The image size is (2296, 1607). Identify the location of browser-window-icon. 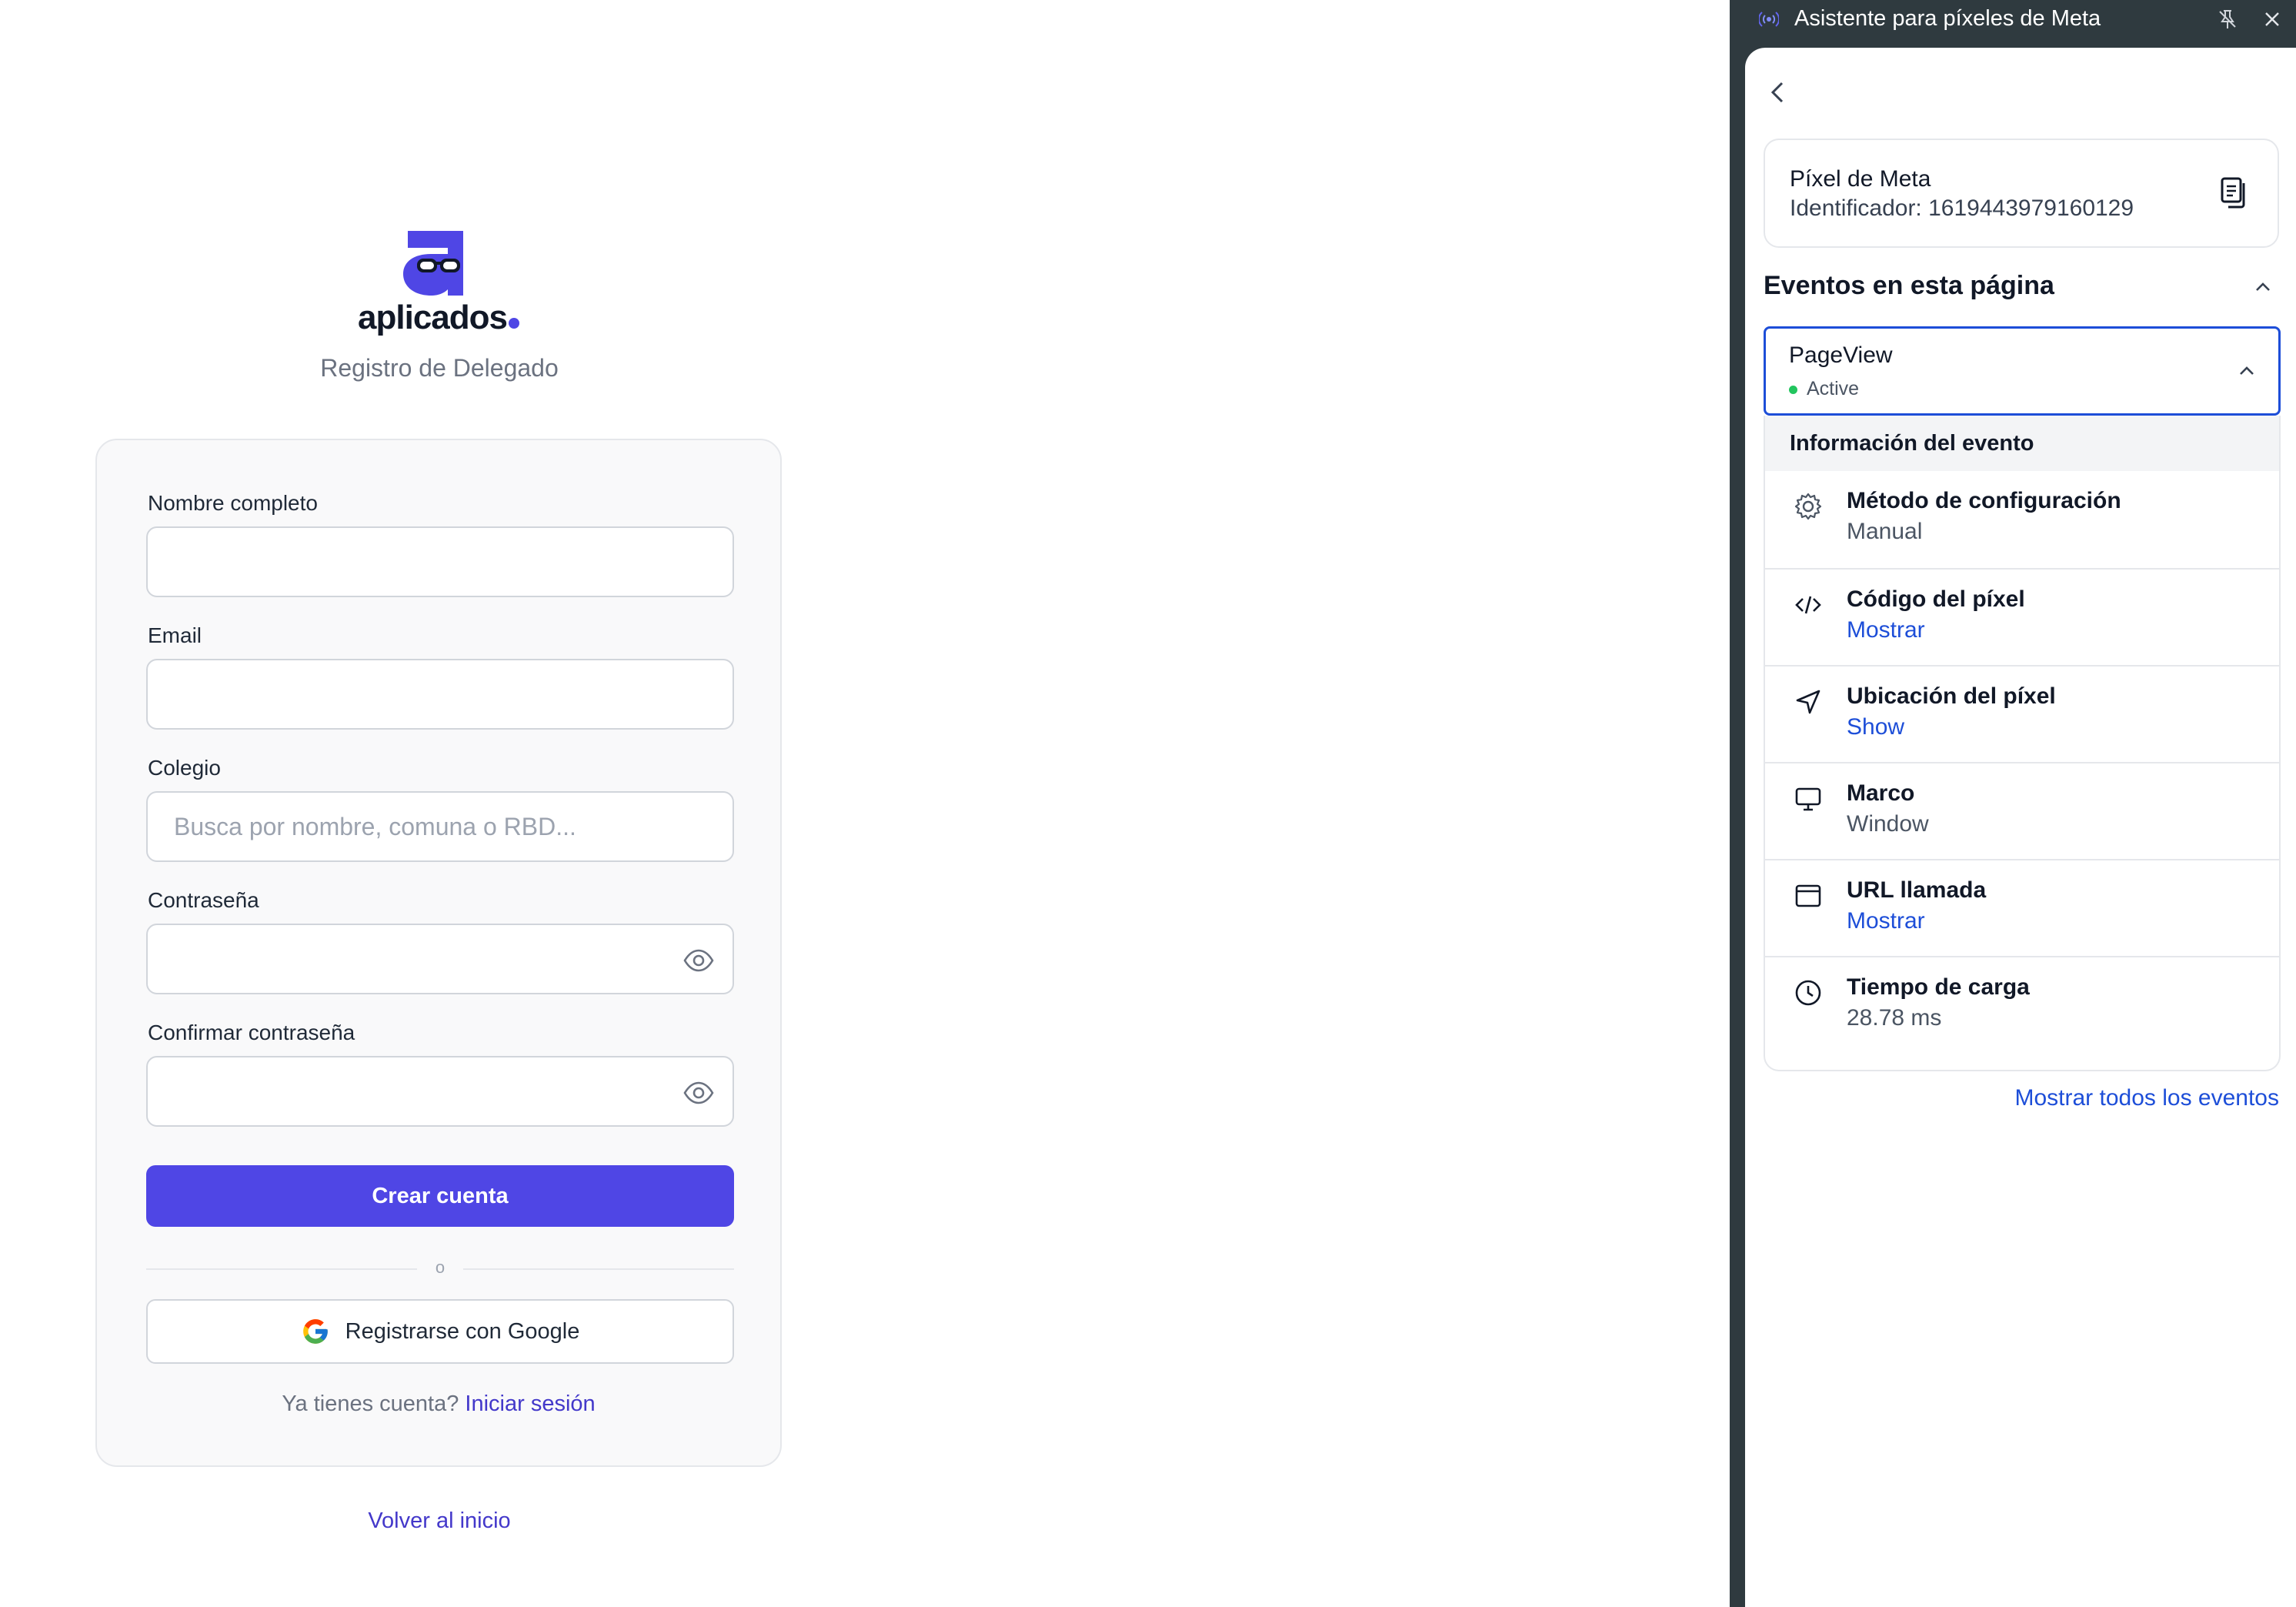
(1808, 895).